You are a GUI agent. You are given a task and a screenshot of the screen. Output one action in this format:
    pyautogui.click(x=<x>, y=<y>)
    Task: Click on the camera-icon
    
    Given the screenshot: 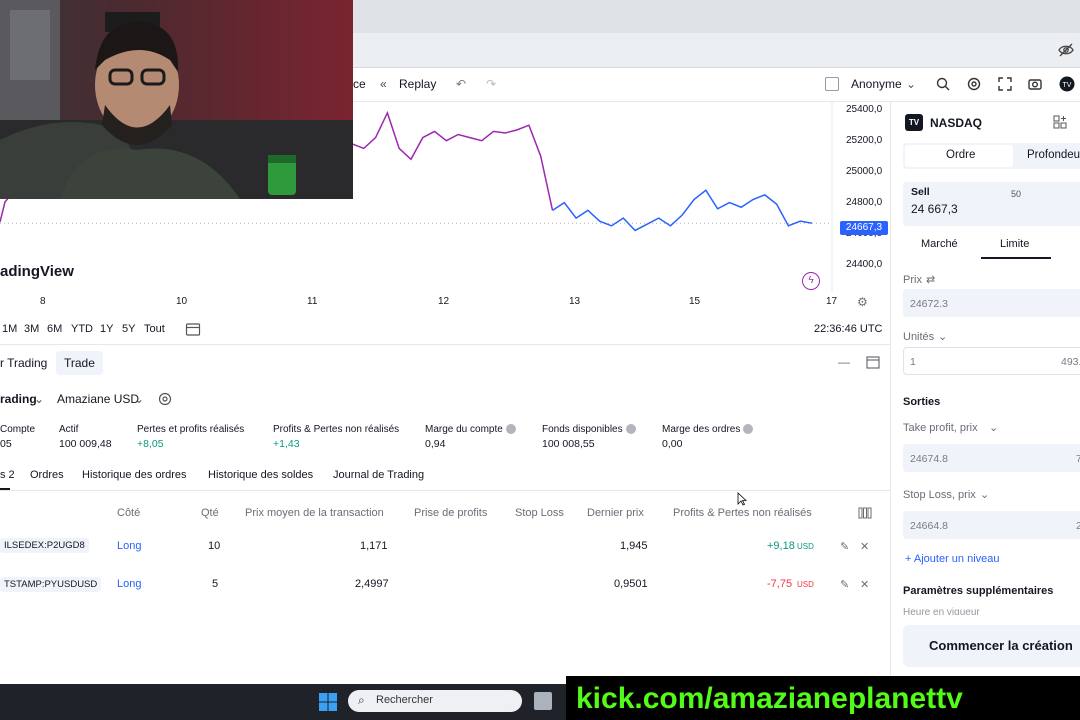 What is the action you would take?
    pyautogui.click(x=1035, y=84)
    